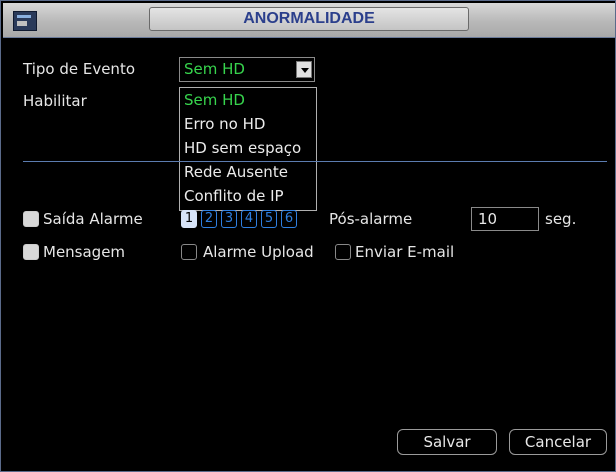  I want to click on channel-button: 3, so click(229, 219).